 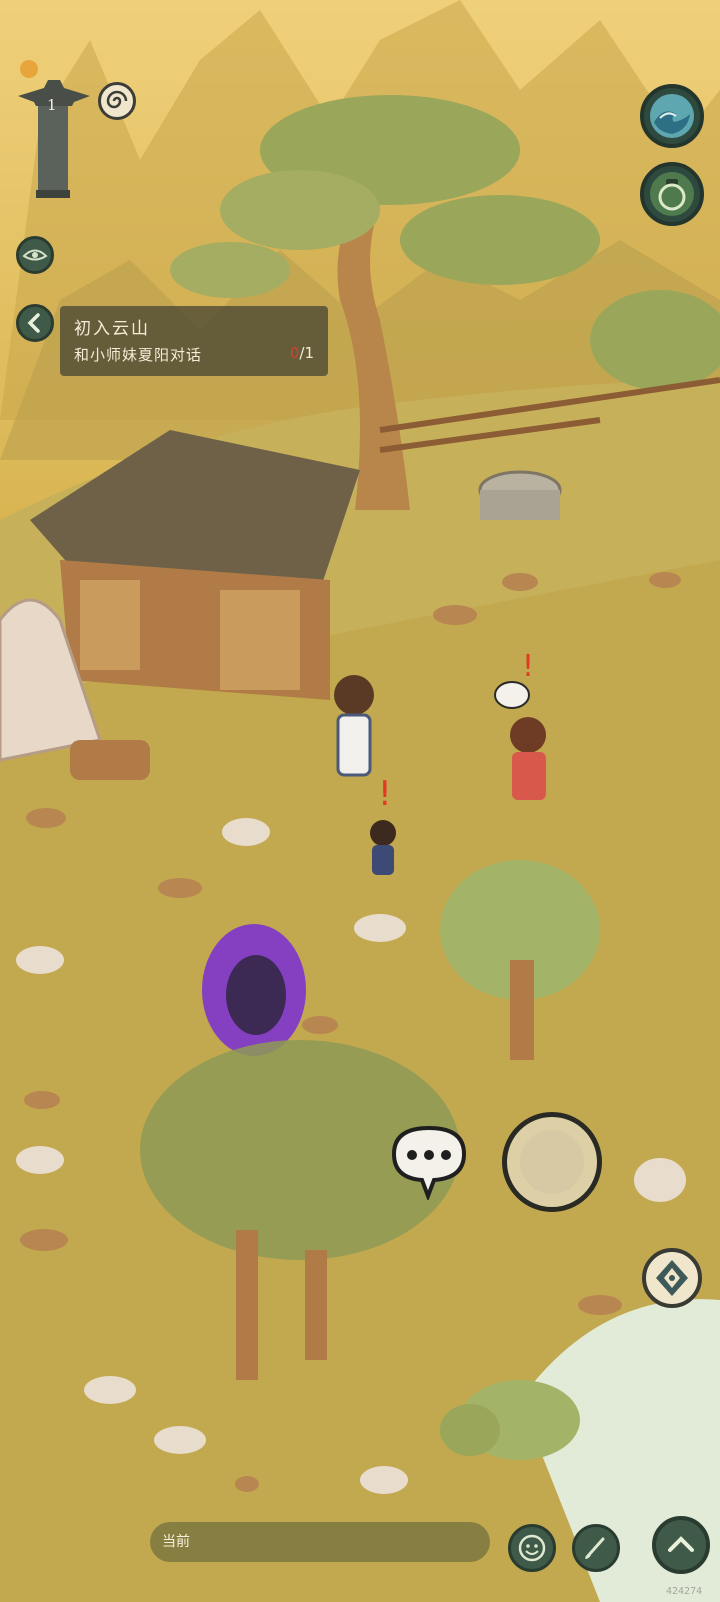 I want to click on jar-button, so click(x=672, y=194).